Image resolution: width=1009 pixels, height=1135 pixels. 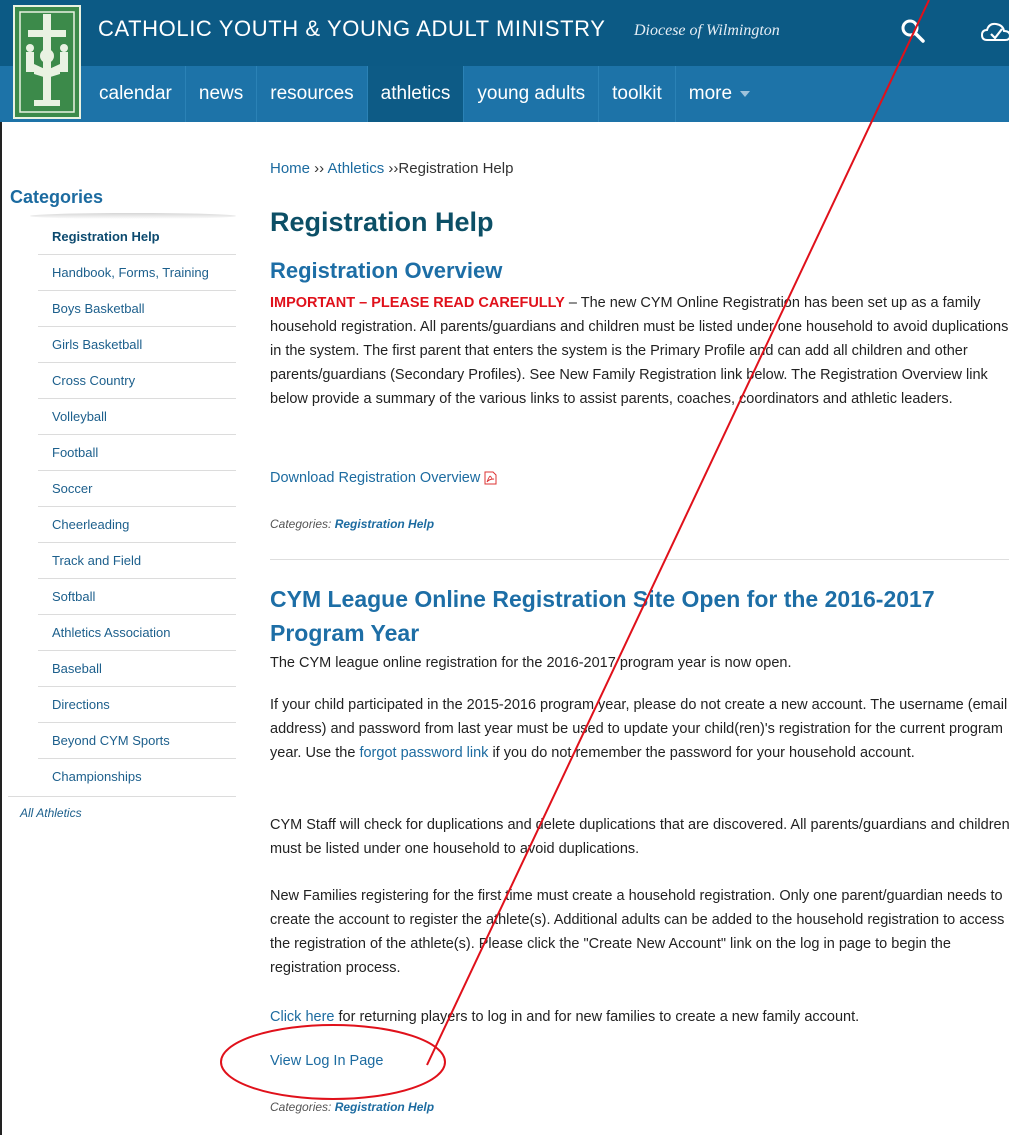 I want to click on category-item: Cheerleading, so click(x=137, y=525).